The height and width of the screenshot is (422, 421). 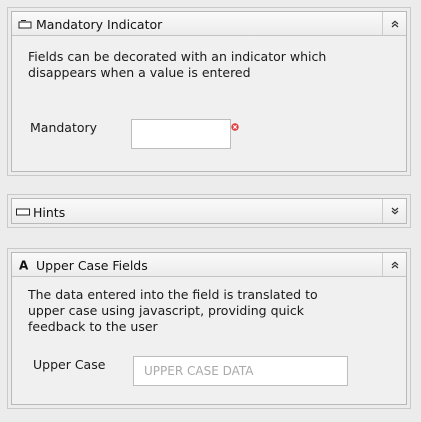 What do you see at coordinates (23, 212) in the screenshot?
I see `textbox-icon` at bounding box center [23, 212].